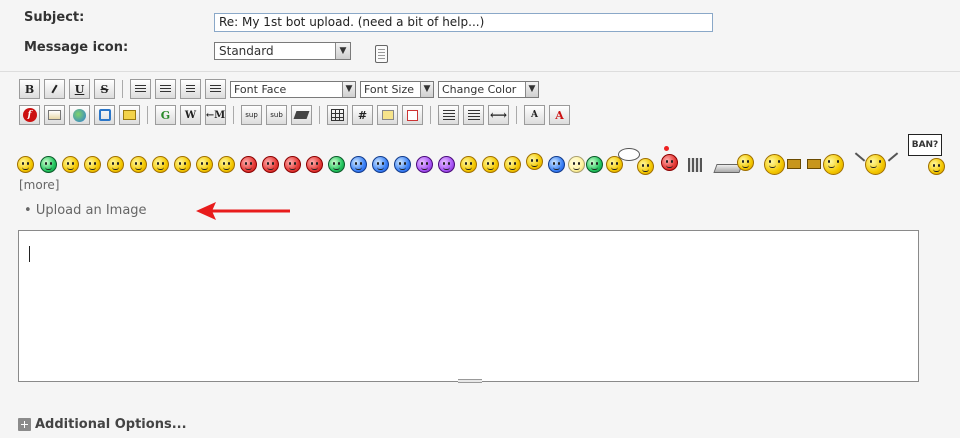 This screenshot has width=960, height=438. What do you see at coordinates (559, 115) in the screenshot?
I see `text-color-button: A` at bounding box center [559, 115].